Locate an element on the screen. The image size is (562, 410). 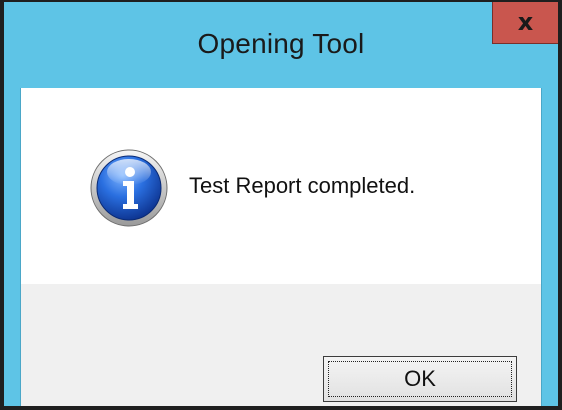
close-button: x is located at coordinates (525, 23).